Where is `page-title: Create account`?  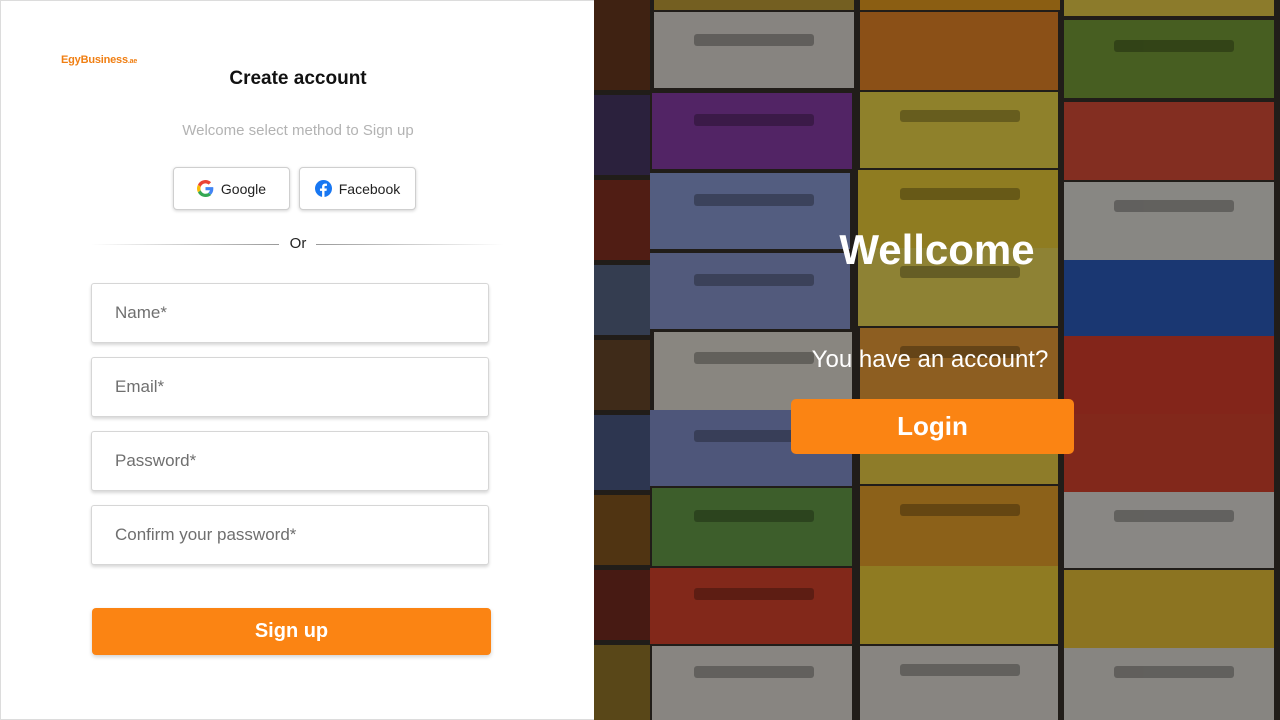
page-title: Create account is located at coordinates (298, 78).